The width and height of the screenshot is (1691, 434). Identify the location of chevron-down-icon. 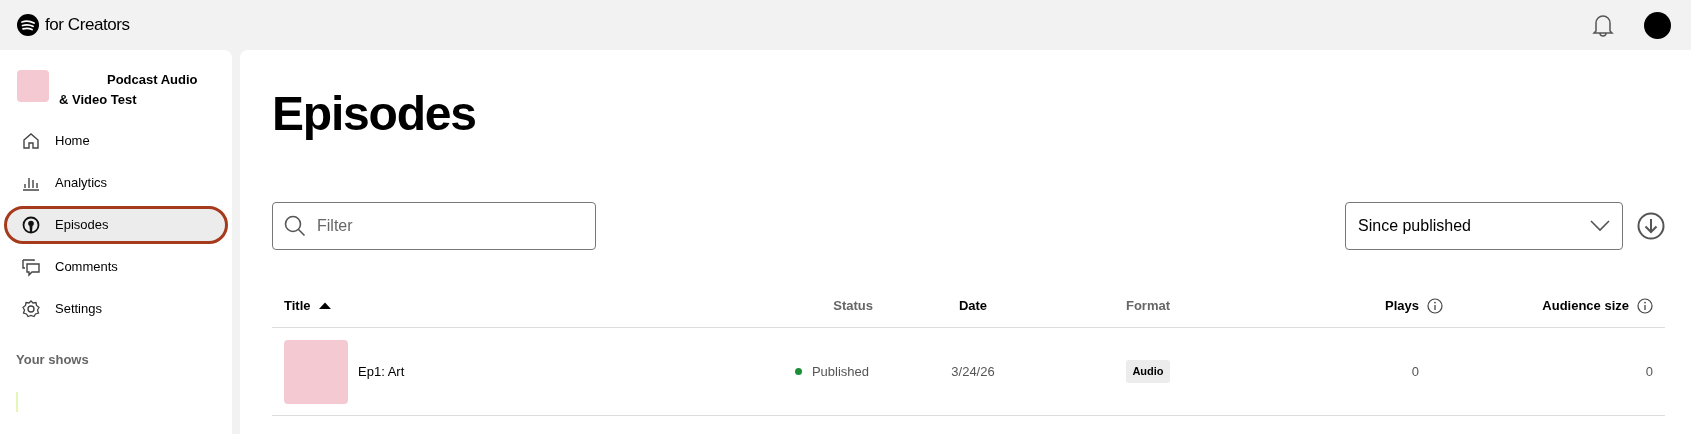
(1600, 226).